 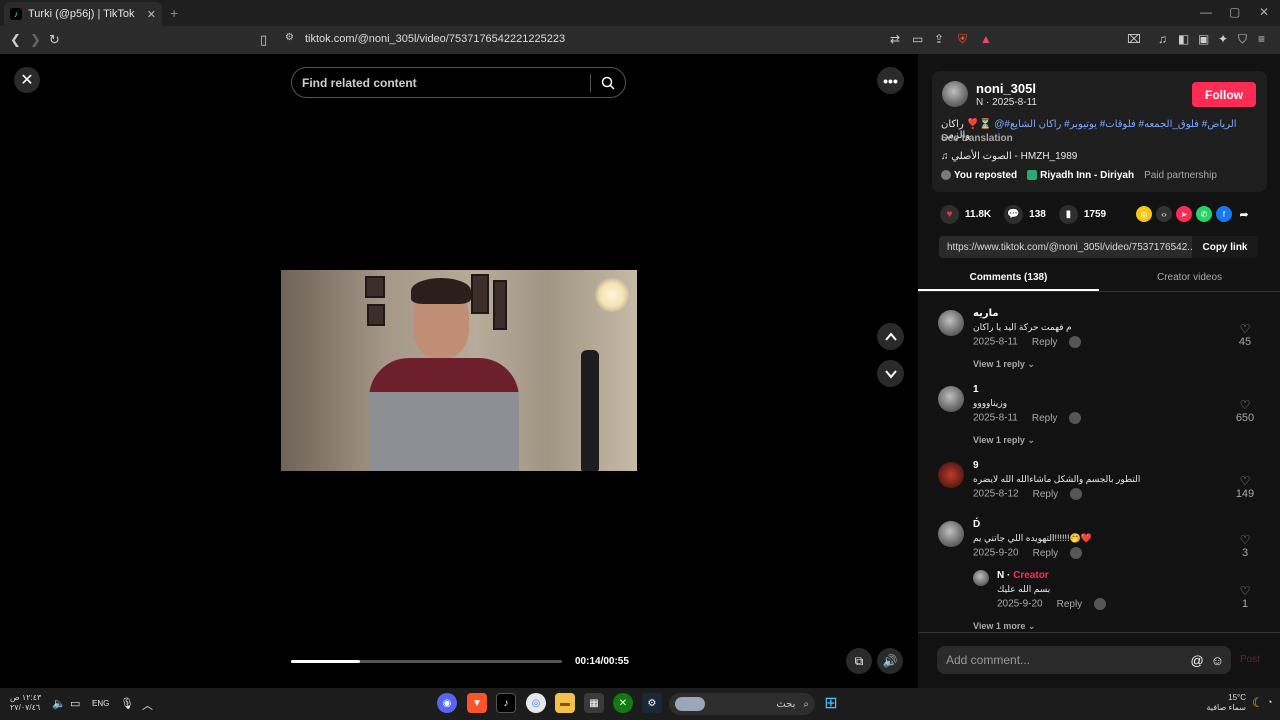 What do you see at coordinates (506, 703) in the screenshot?
I see `tiktok-app-icon: ♪` at bounding box center [506, 703].